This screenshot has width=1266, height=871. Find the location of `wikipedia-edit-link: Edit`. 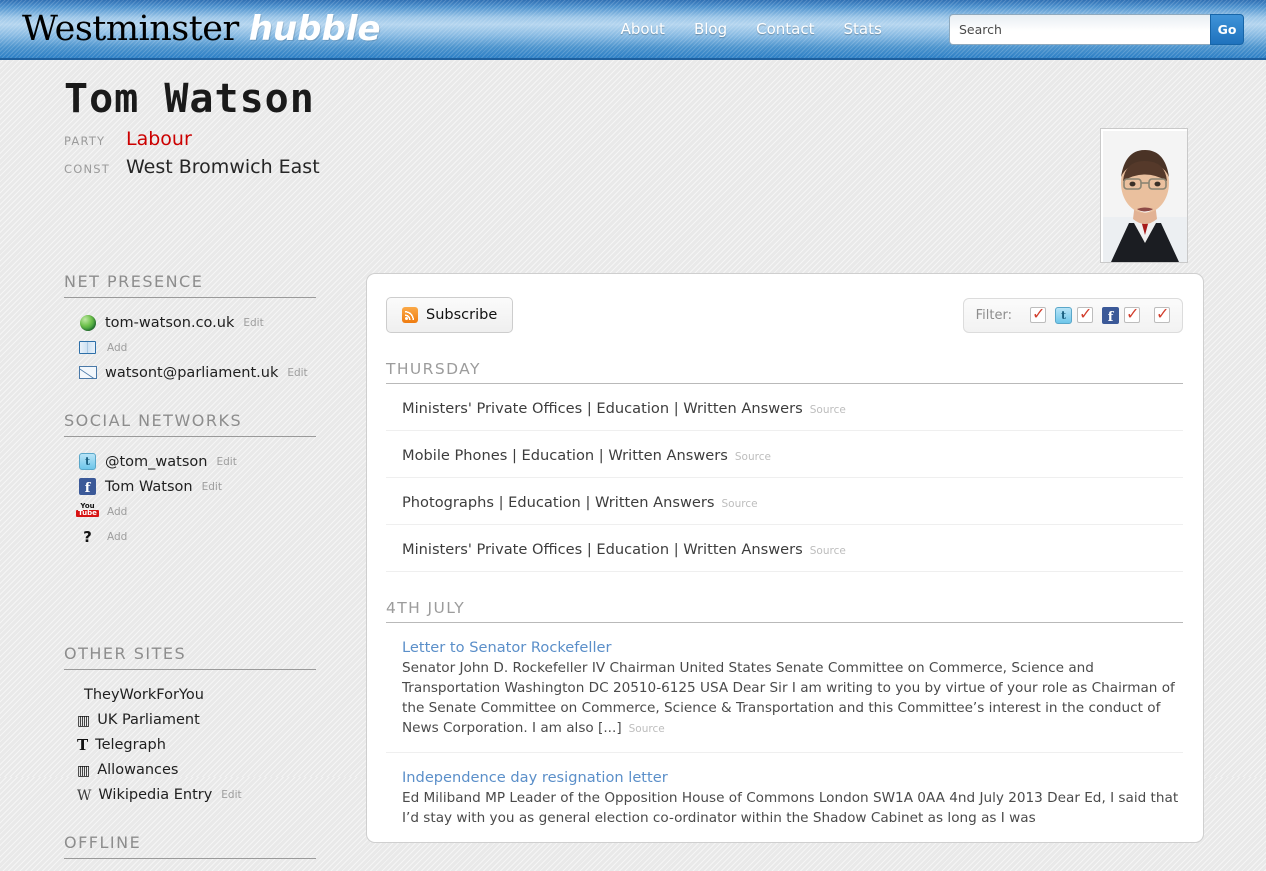

wikipedia-edit-link: Edit is located at coordinates (231, 795).